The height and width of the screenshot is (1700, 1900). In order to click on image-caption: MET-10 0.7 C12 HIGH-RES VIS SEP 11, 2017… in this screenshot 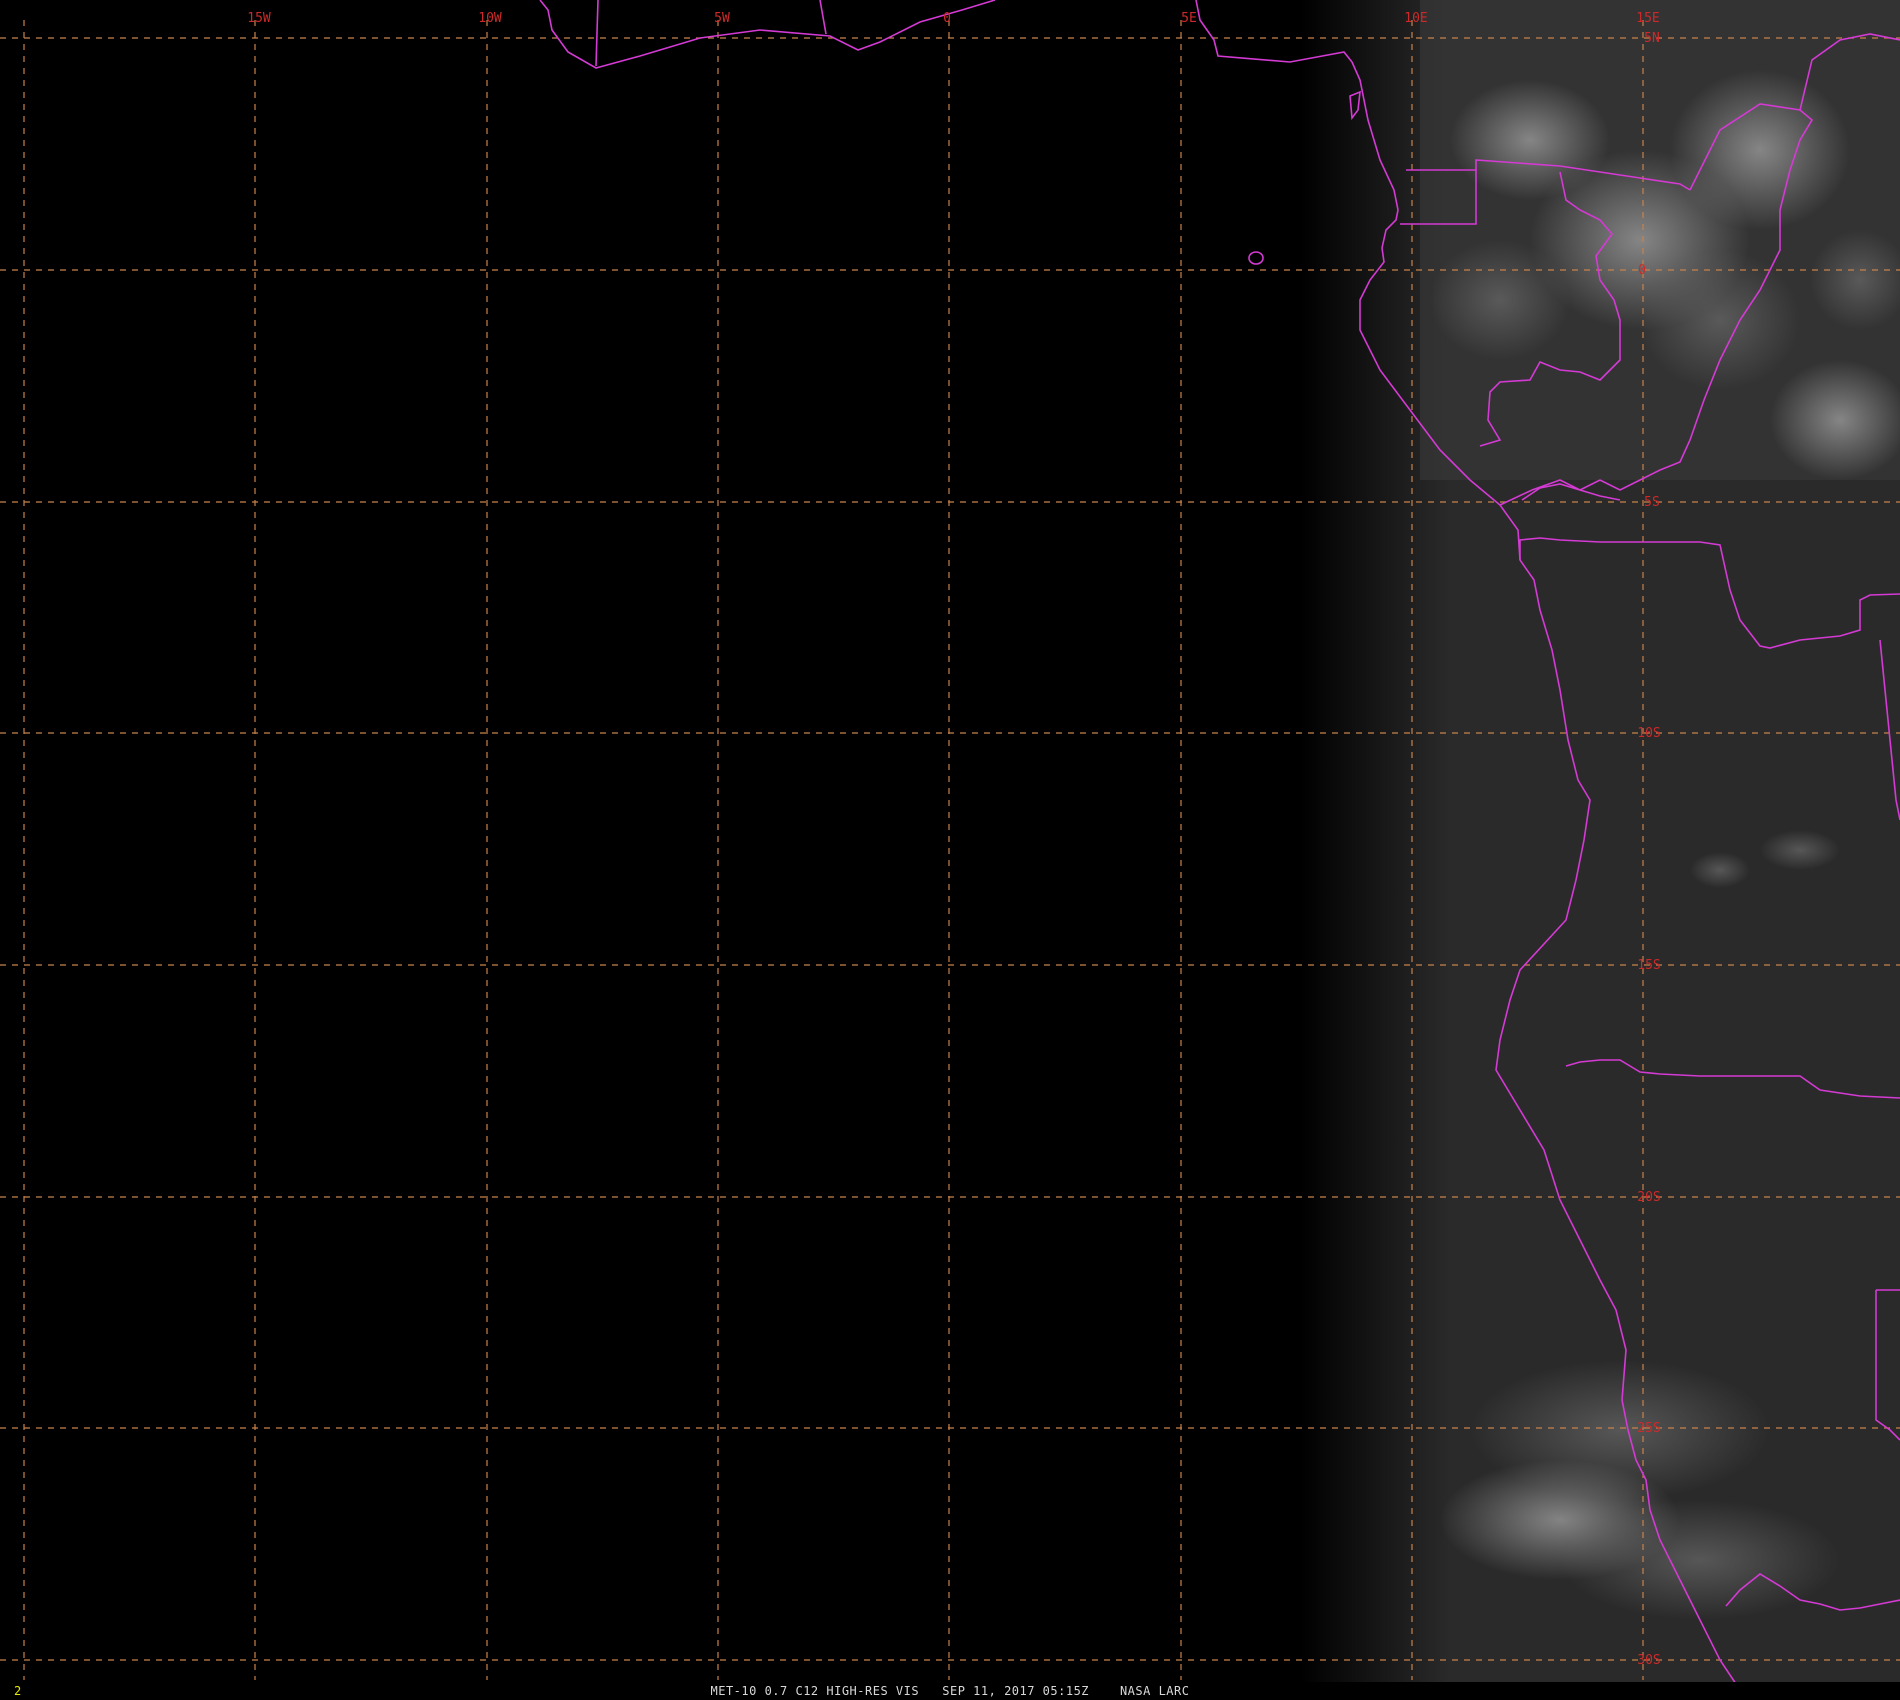, I will do `click(950, 1691)`.